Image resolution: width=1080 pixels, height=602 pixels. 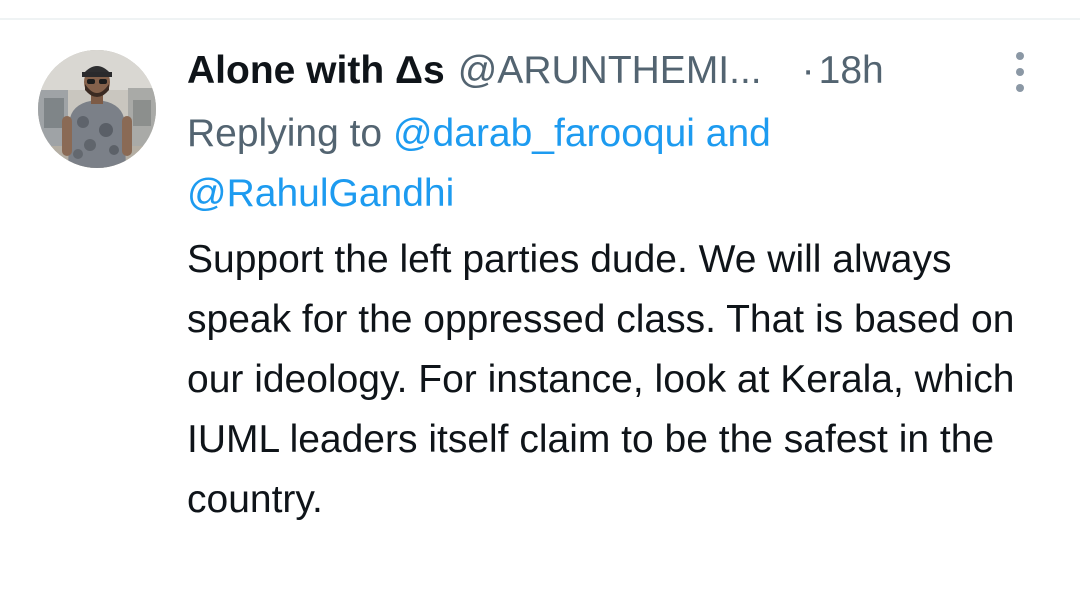 What do you see at coordinates (544, 133) in the screenshot?
I see `mention-link: @darab_farooqui` at bounding box center [544, 133].